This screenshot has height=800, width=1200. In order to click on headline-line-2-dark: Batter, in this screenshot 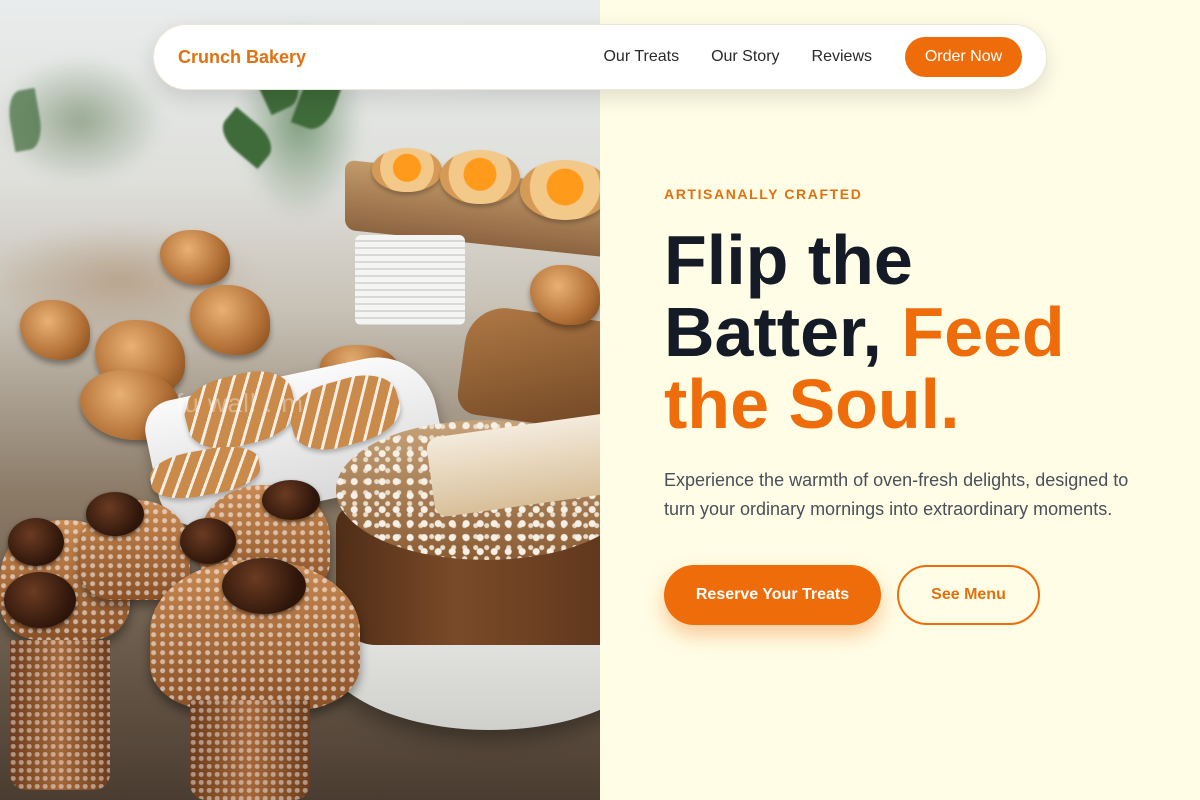, I will do `click(783, 332)`.